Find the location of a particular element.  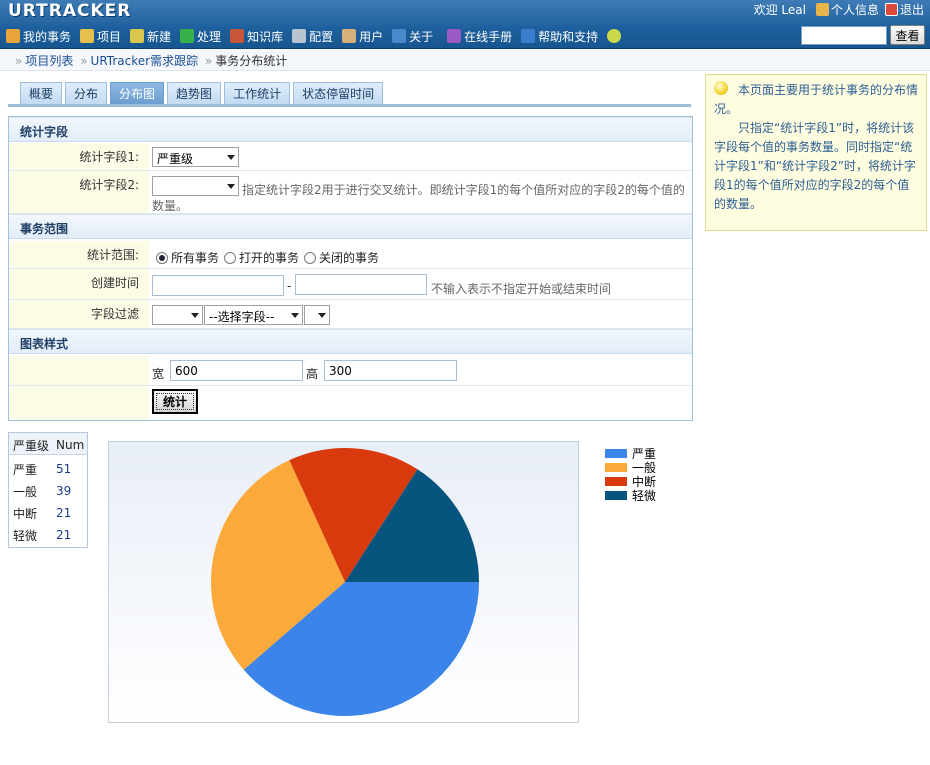

search-input is located at coordinates (844, 35).